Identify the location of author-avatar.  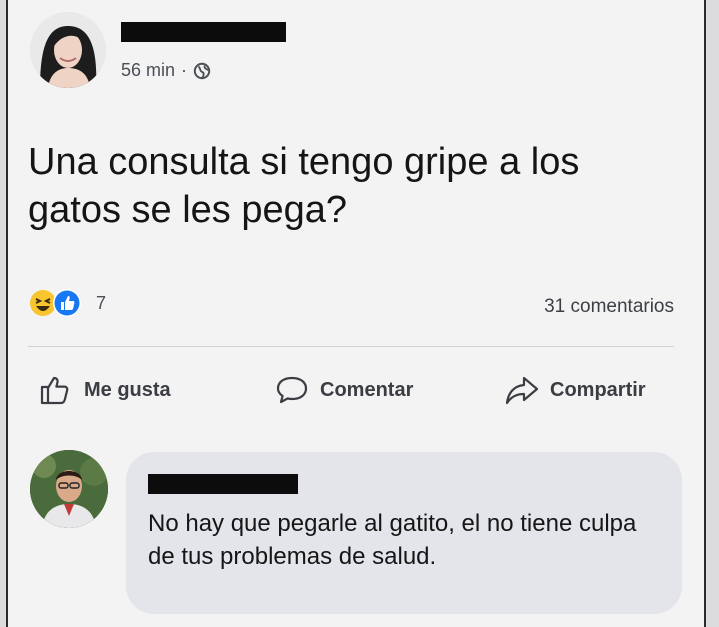
(68, 50).